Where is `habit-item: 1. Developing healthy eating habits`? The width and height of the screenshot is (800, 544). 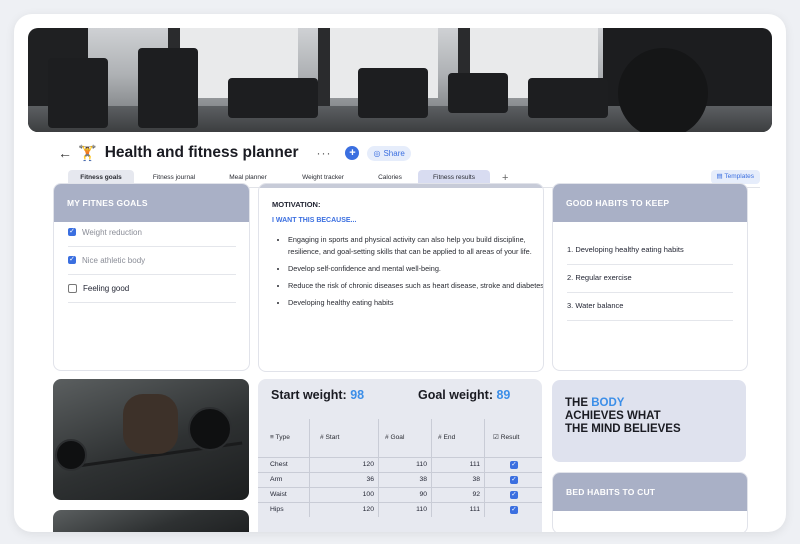 habit-item: 1. Developing healthy eating habits is located at coordinates (650, 250).